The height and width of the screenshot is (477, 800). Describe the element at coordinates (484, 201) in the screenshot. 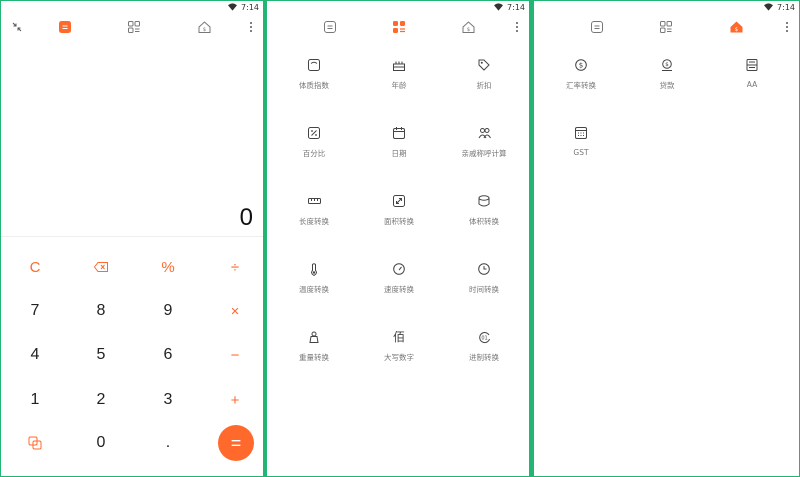

I see `cylinder-icon` at that location.